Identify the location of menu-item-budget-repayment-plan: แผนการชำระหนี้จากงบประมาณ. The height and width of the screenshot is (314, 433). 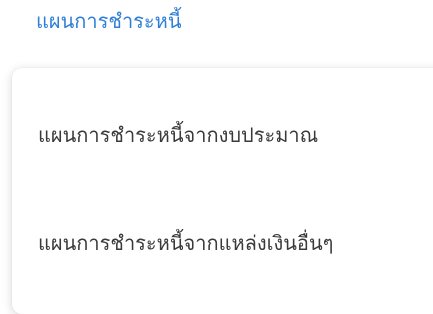
(178, 135).